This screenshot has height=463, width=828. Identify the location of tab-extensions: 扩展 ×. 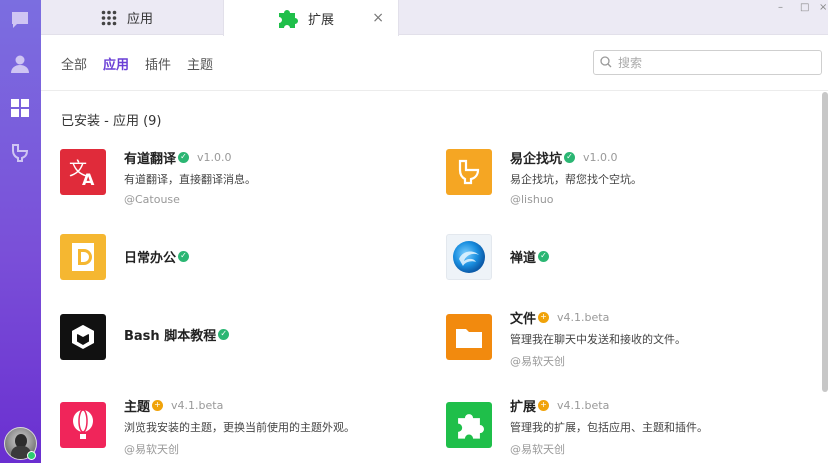
(311, 18).